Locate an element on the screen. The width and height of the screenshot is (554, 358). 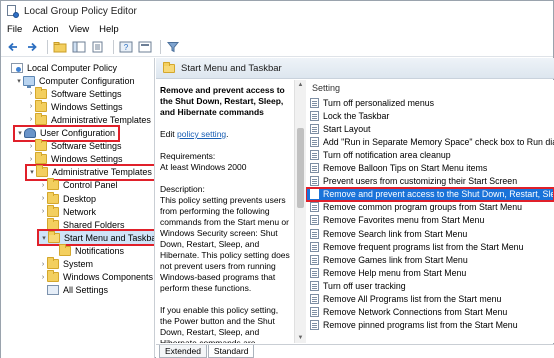
tree-item-label: Software Settings is located at coordinates (86, 93).